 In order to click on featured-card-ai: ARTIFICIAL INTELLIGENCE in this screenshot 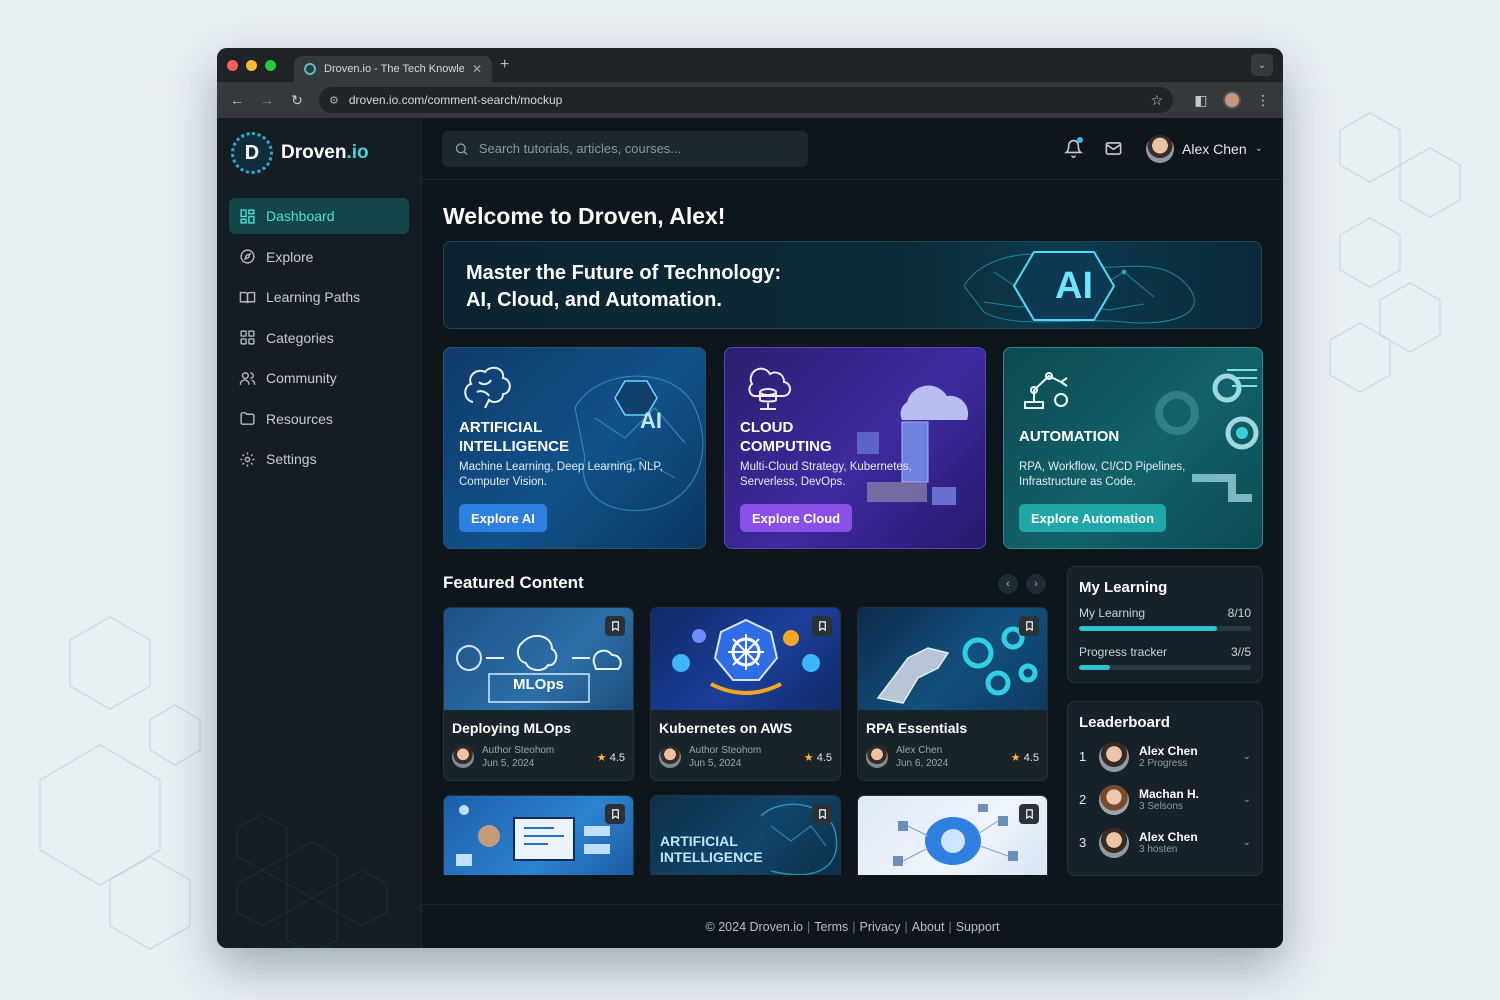, I will do `click(745, 835)`.